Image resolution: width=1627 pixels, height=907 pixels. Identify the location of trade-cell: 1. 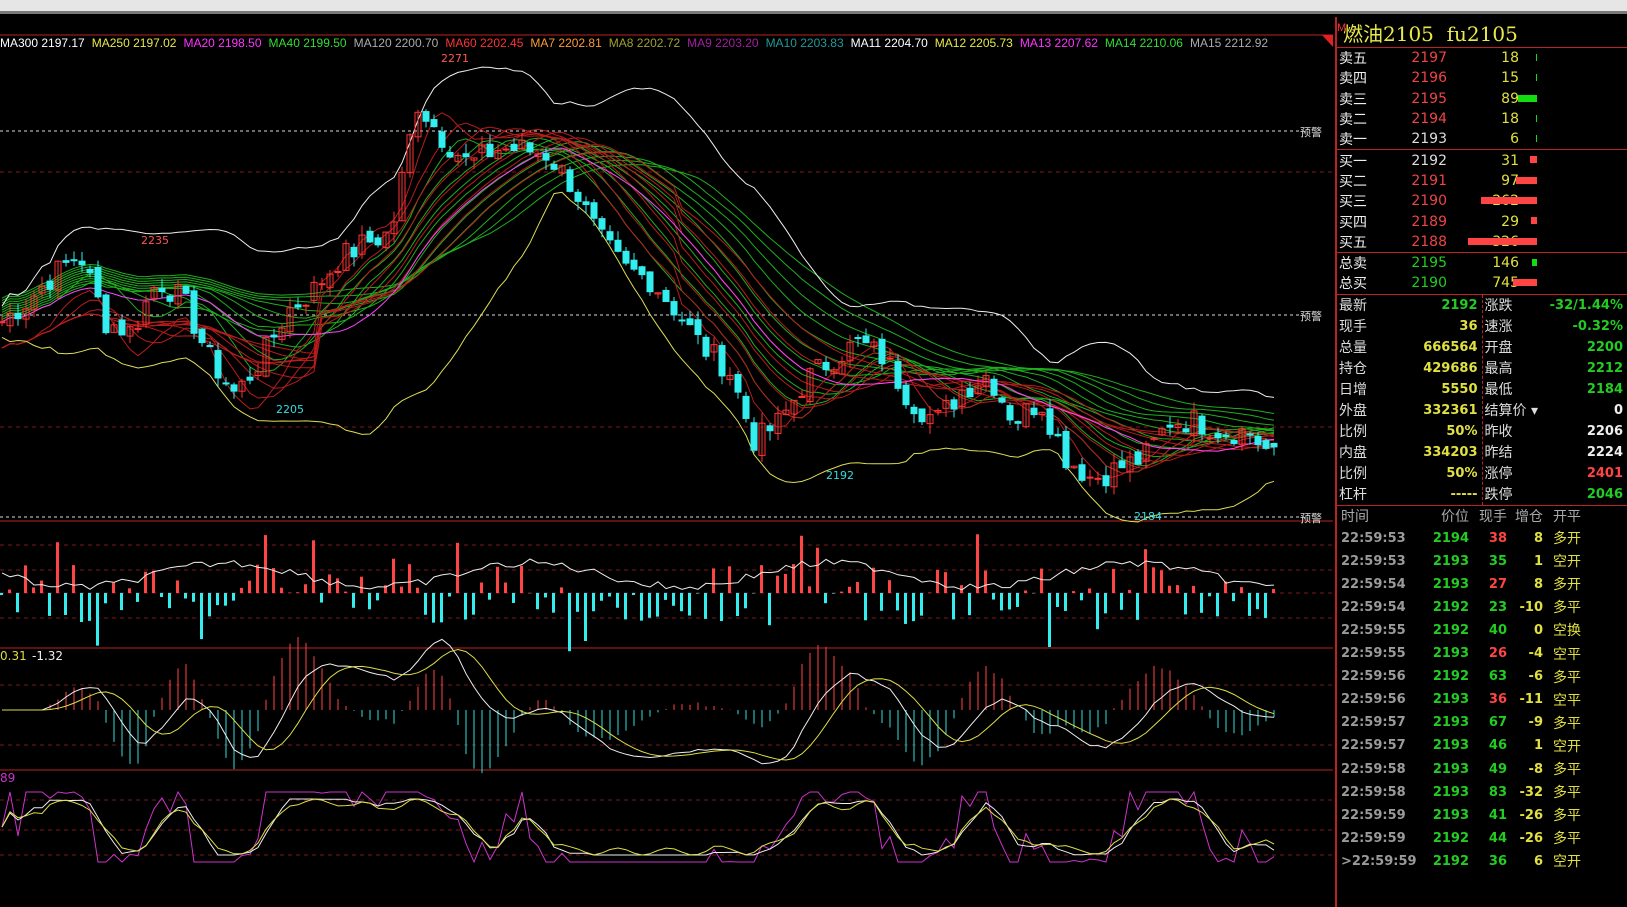
(1538, 746).